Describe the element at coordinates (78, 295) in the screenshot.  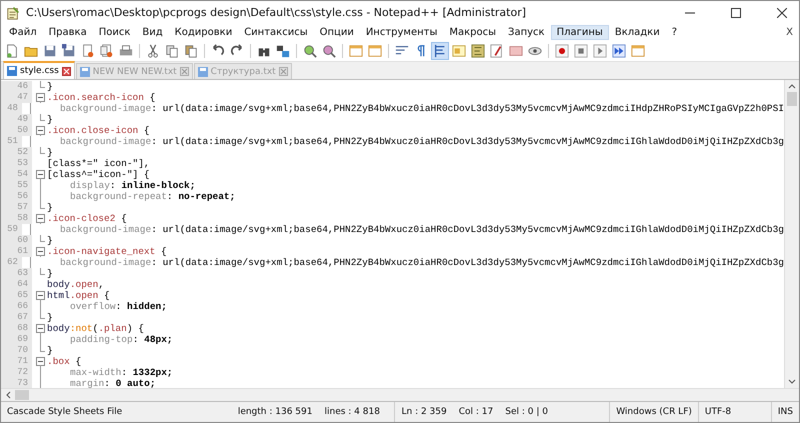
I see `code-line: html.open {` at that location.